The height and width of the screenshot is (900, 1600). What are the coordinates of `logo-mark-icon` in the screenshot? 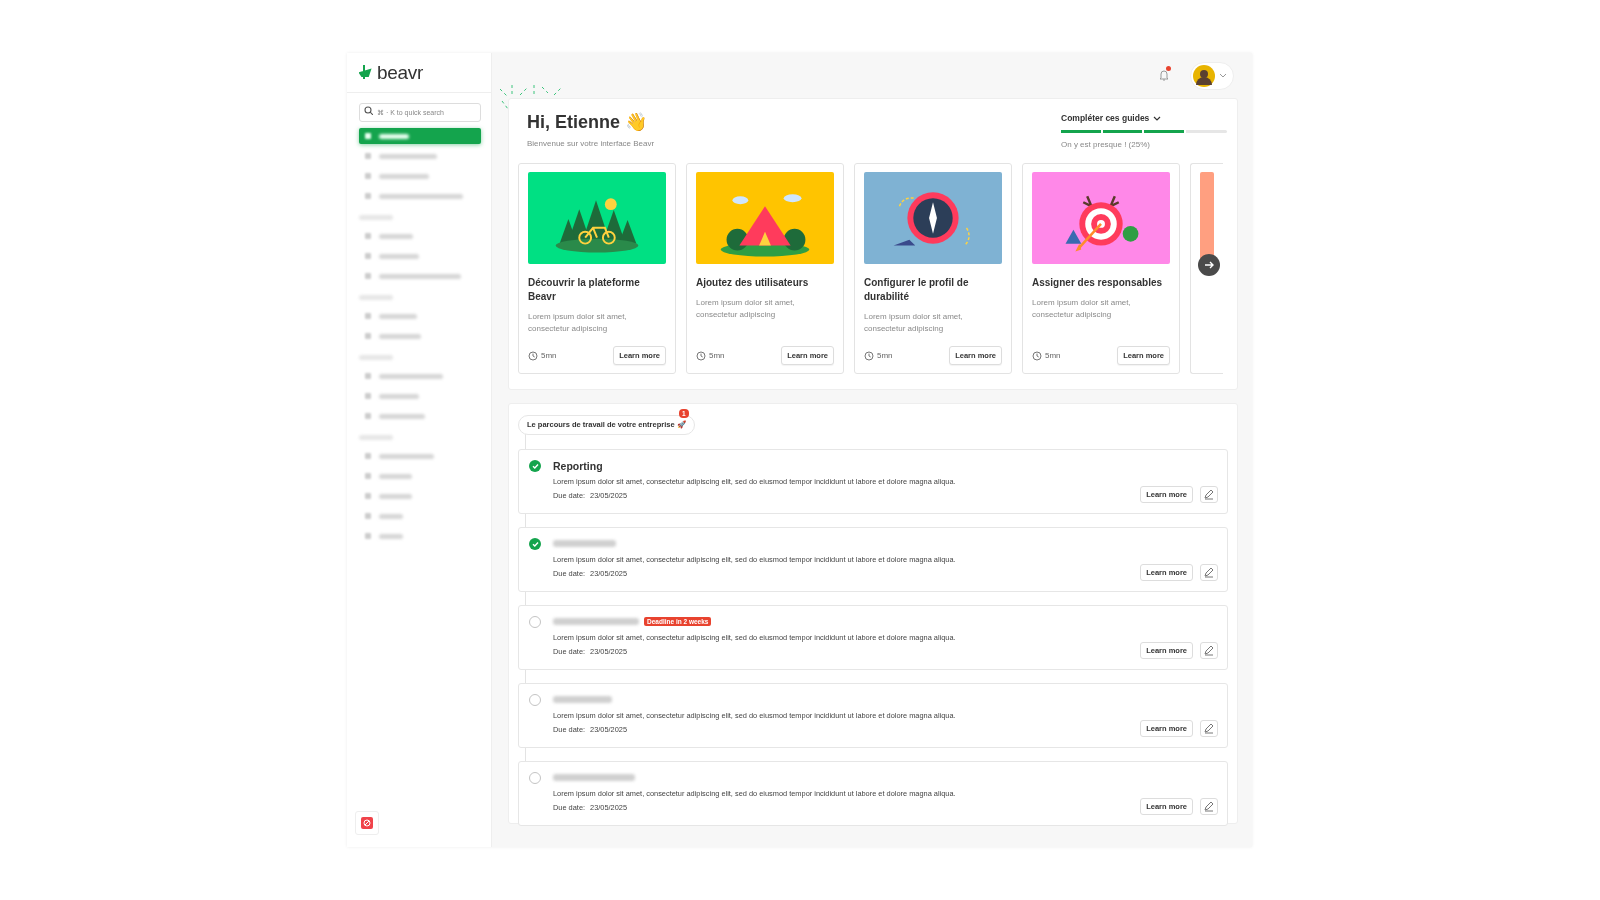 It's located at (366, 72).